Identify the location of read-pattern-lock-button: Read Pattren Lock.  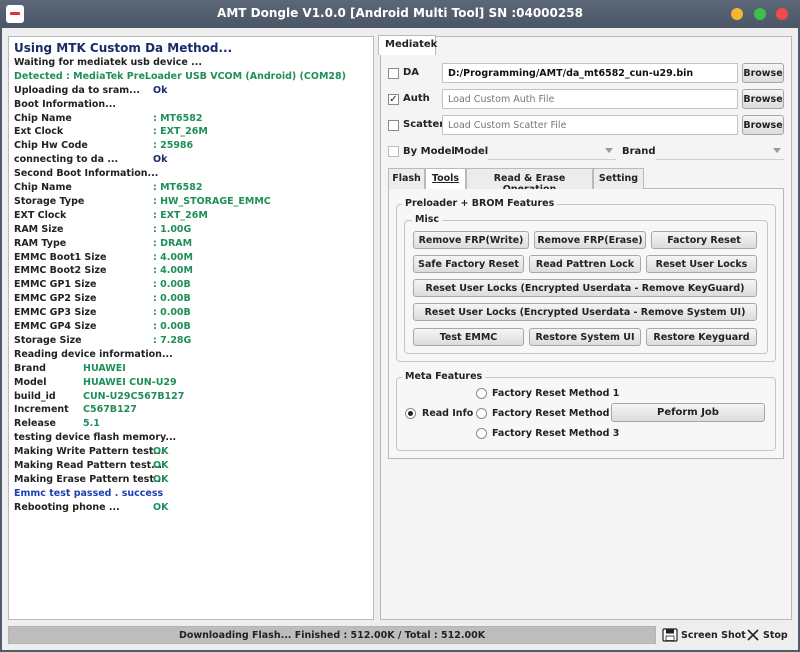
(585, 264).